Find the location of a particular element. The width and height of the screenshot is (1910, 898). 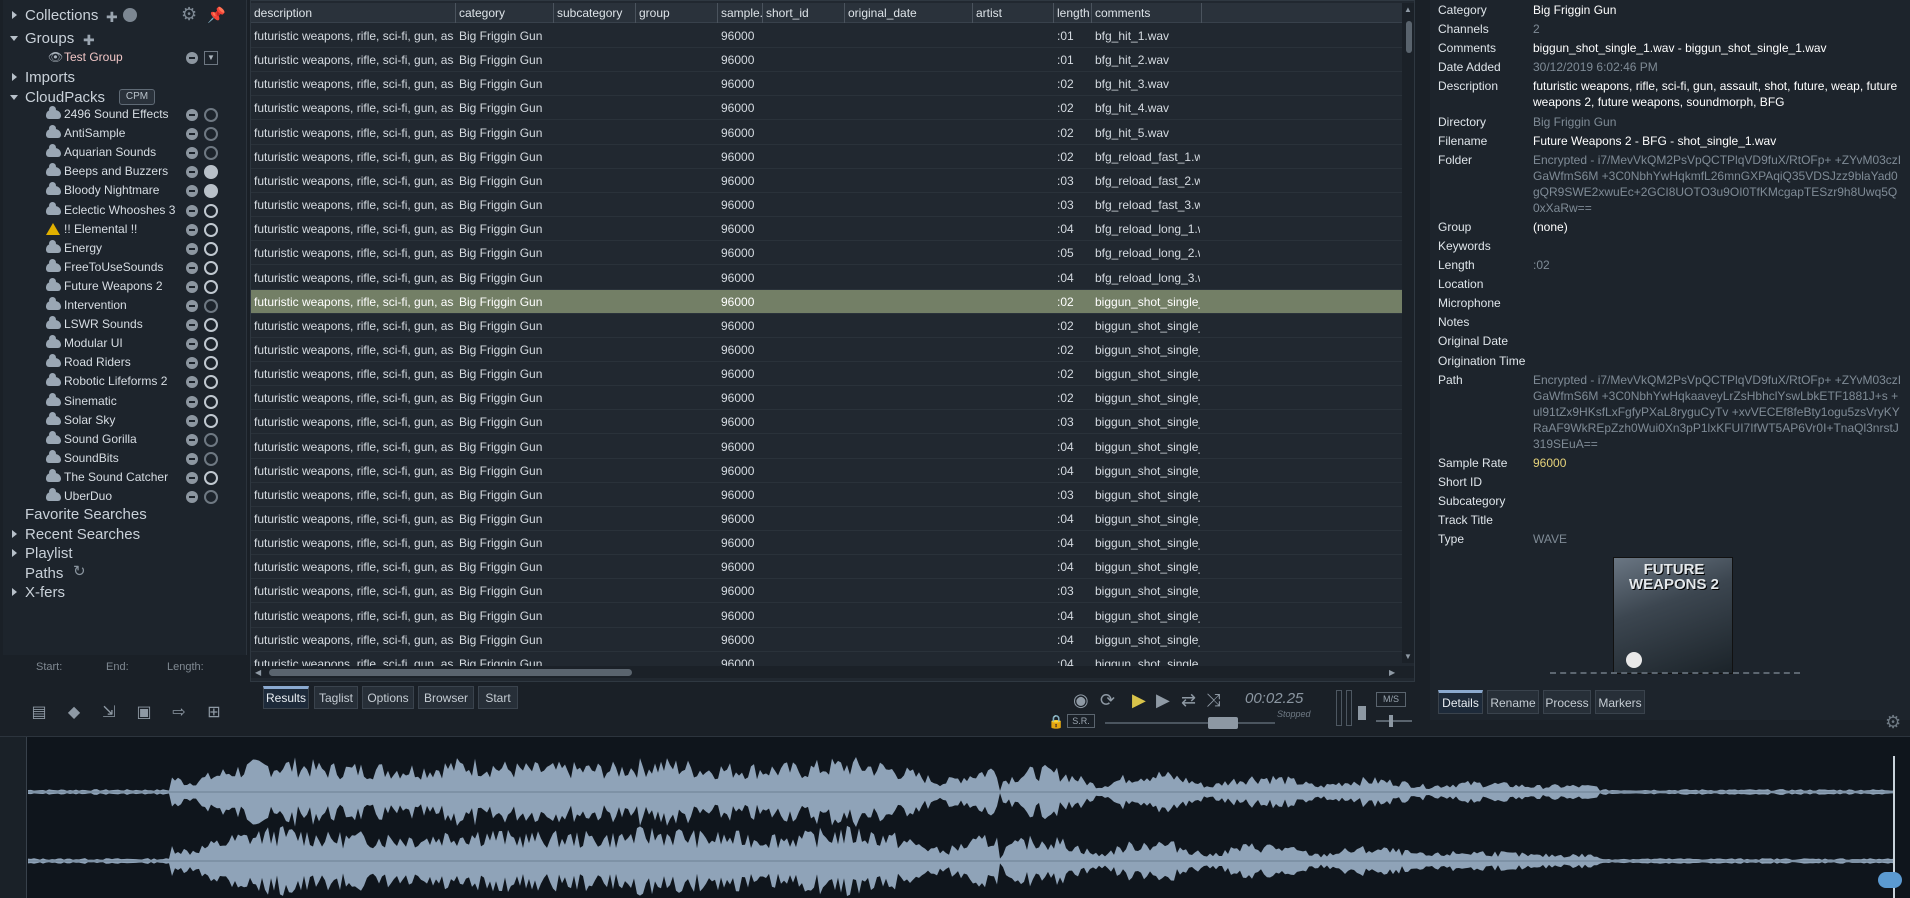

sample-rate-button: S.R. is located at coordinates (1081, 721).